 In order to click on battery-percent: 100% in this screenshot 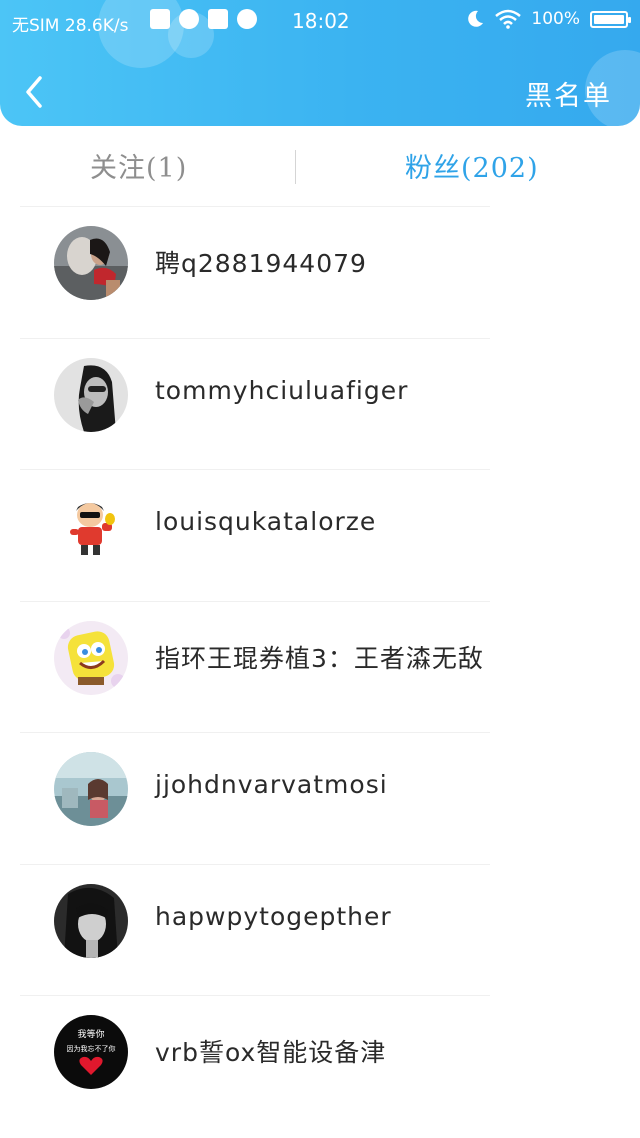, I will do `click(555, 19)`.